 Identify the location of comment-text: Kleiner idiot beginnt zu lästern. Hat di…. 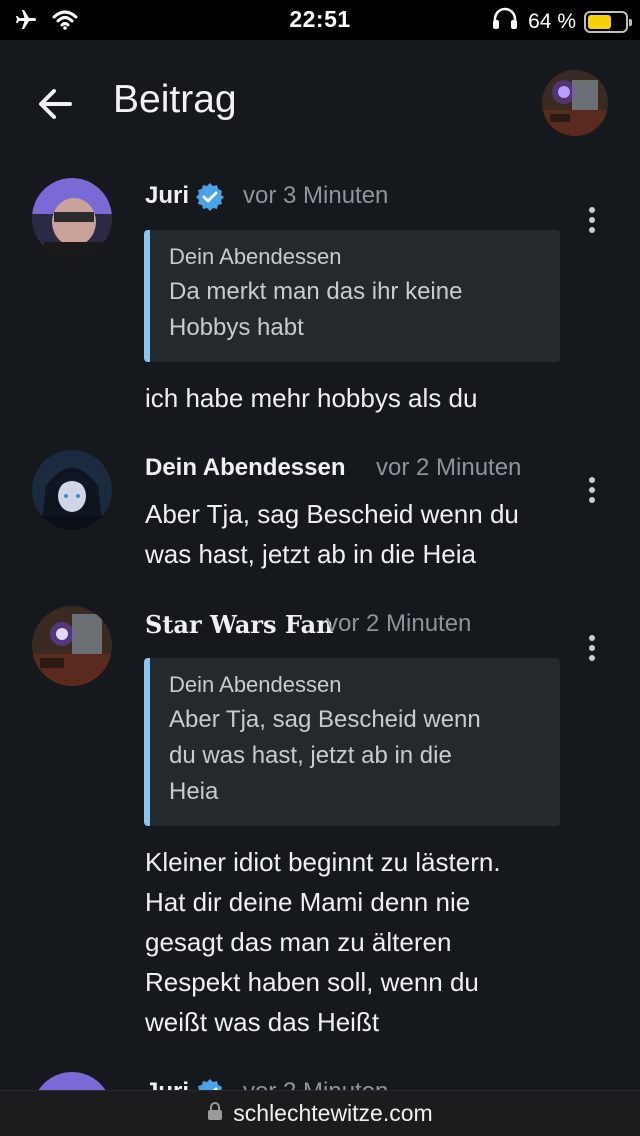
(360, 942).